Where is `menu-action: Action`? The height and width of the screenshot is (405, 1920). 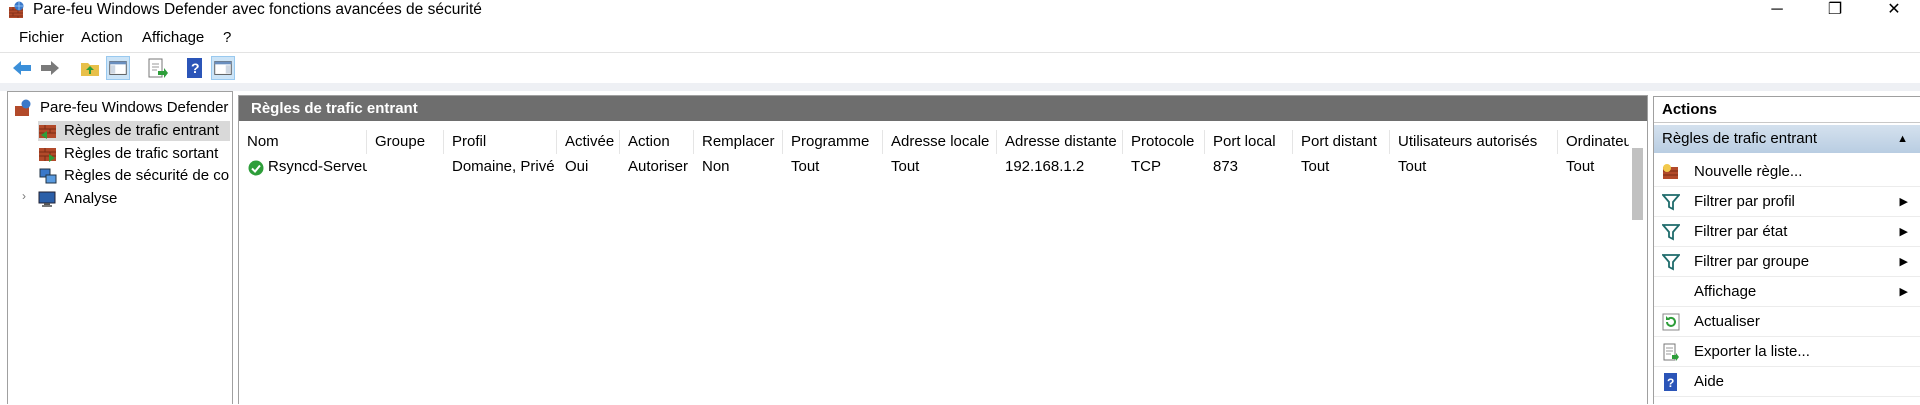 menu-action: Action is located at coordinates (102, 37).